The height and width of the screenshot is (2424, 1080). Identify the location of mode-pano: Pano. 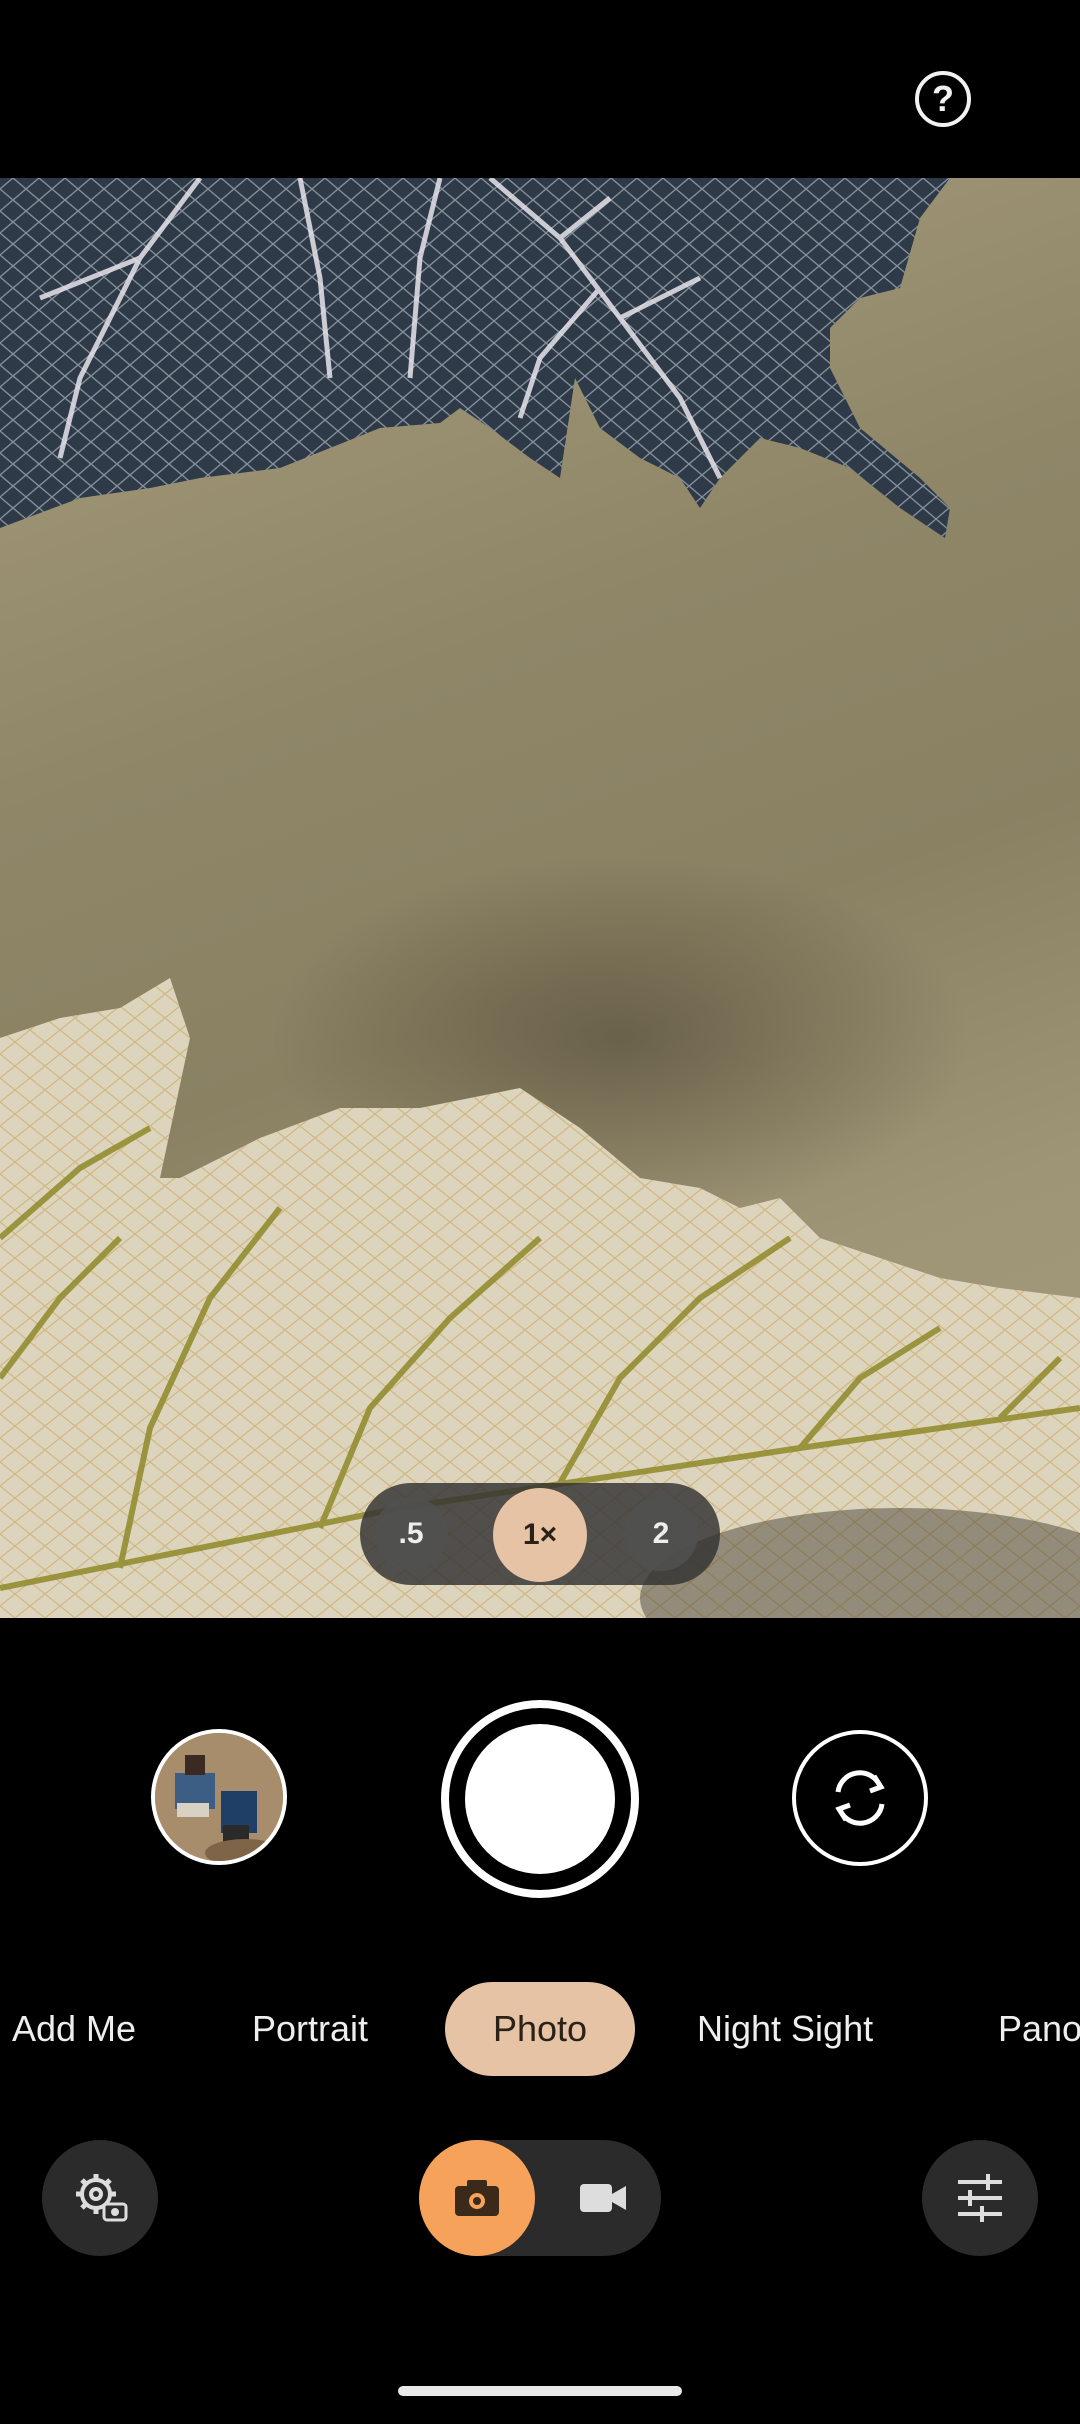
(1039, 2029).